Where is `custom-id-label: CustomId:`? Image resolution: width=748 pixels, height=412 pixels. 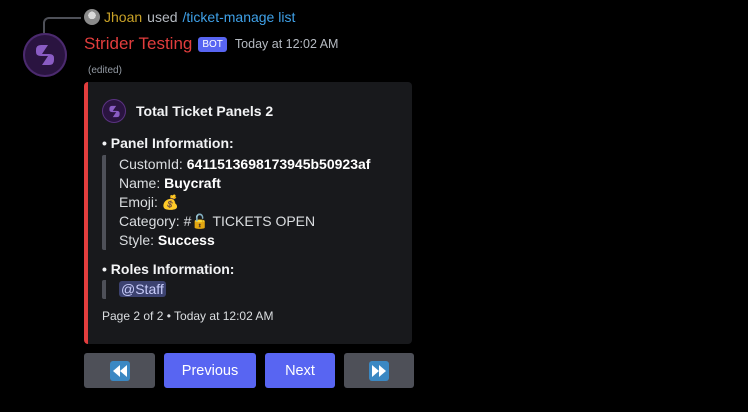 custom-id-label: CustomId: is located at coordinates (153, 164).